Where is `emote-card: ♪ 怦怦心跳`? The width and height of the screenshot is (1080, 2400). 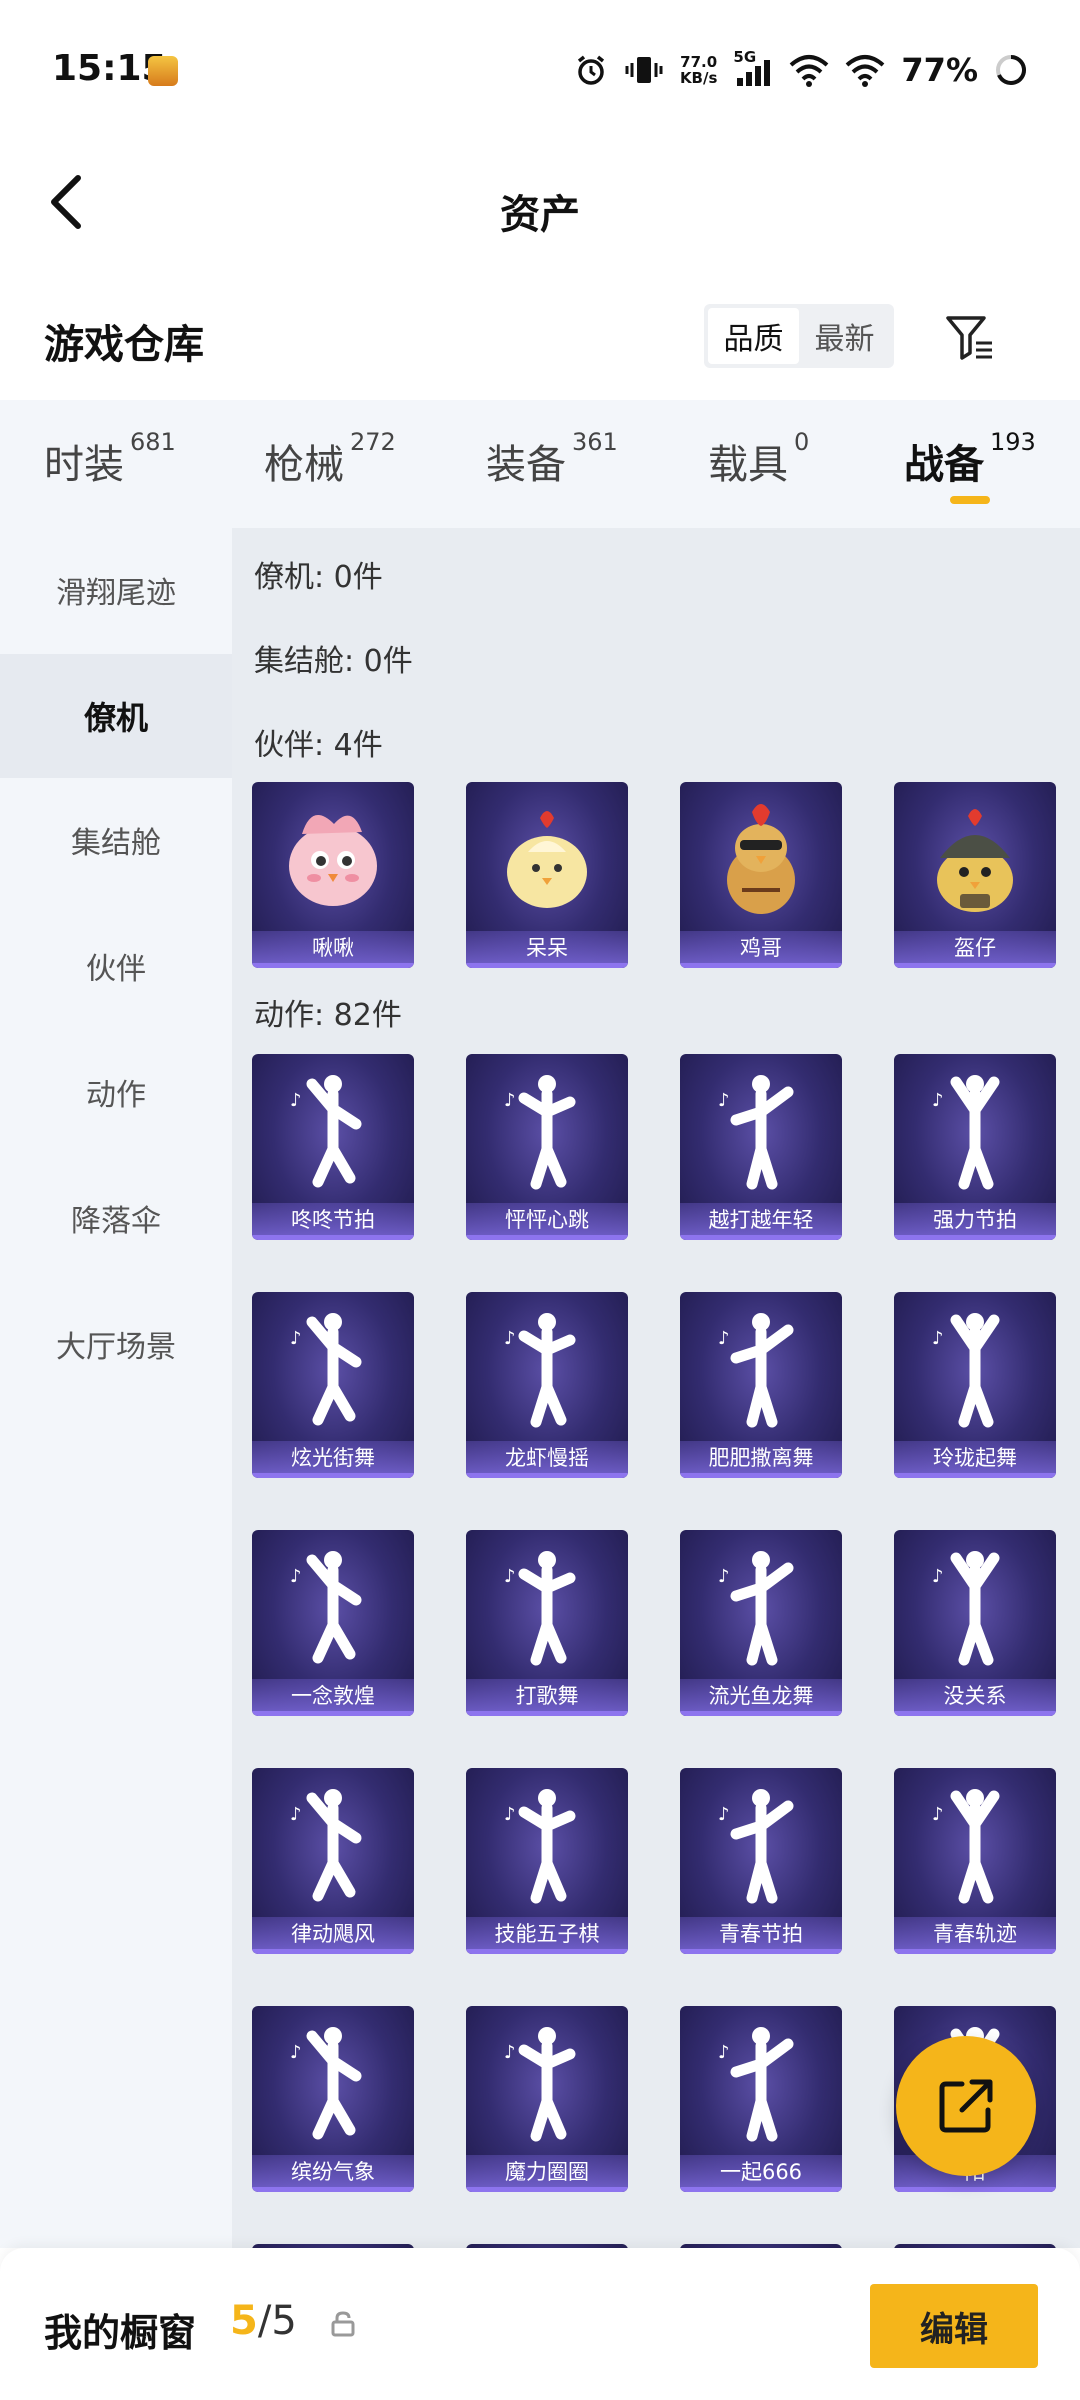
emote-card: ♪ 怦怦心跳 is located at coordinates (547, 1147).